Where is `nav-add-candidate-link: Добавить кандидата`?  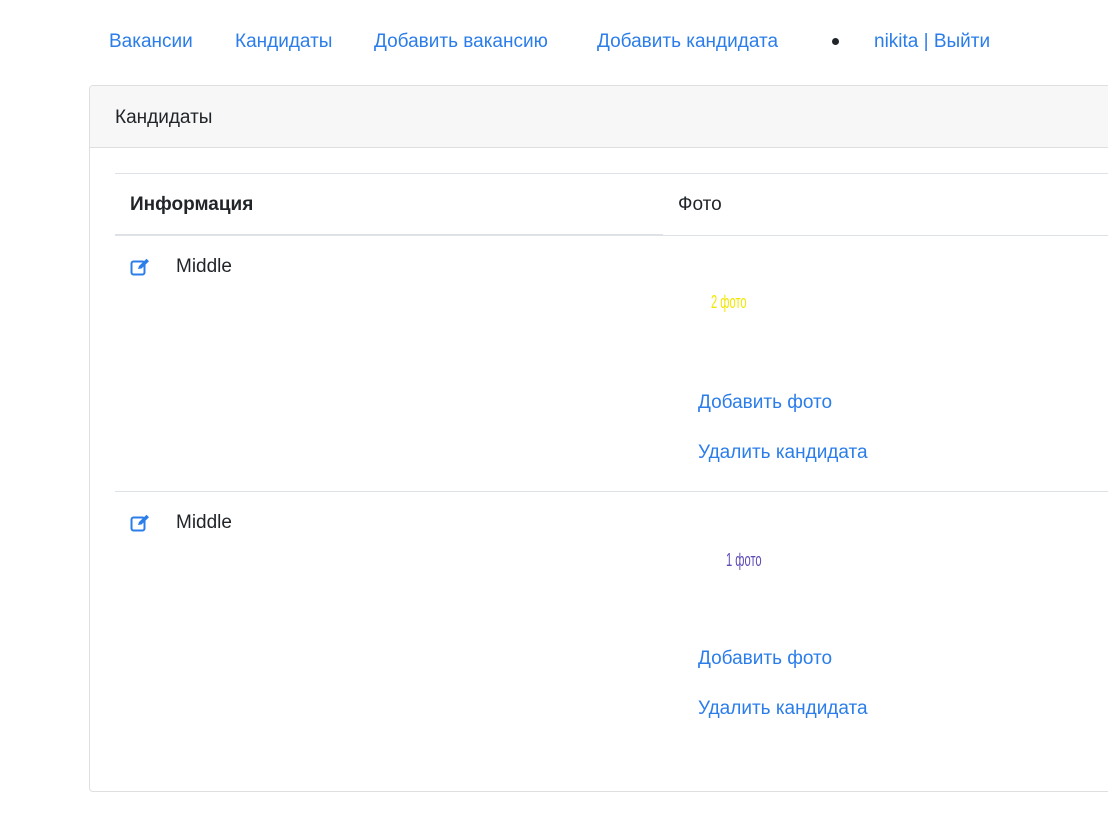 nav-add-candidate-link: Добавить кандидата is located at coordinates (687, 42).